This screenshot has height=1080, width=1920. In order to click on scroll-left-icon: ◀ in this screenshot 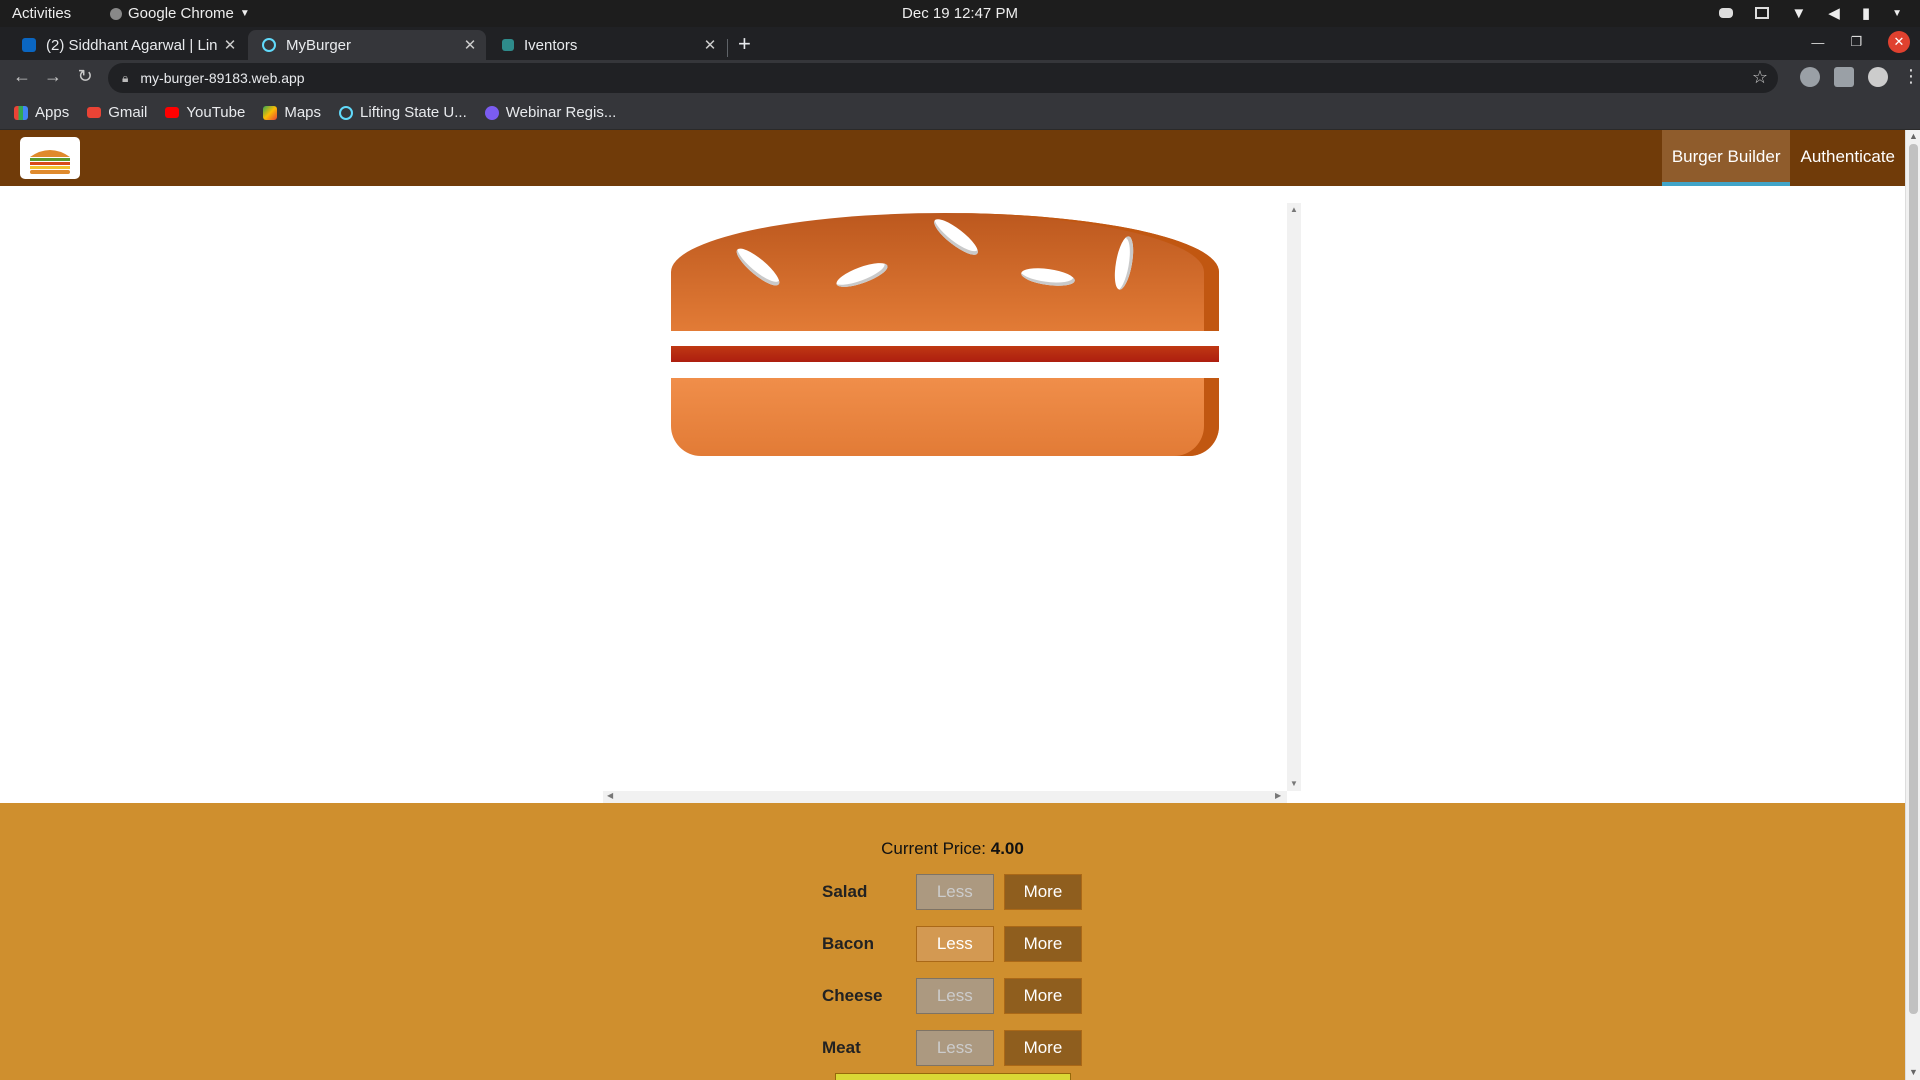, I will do `click(610, 795)`.